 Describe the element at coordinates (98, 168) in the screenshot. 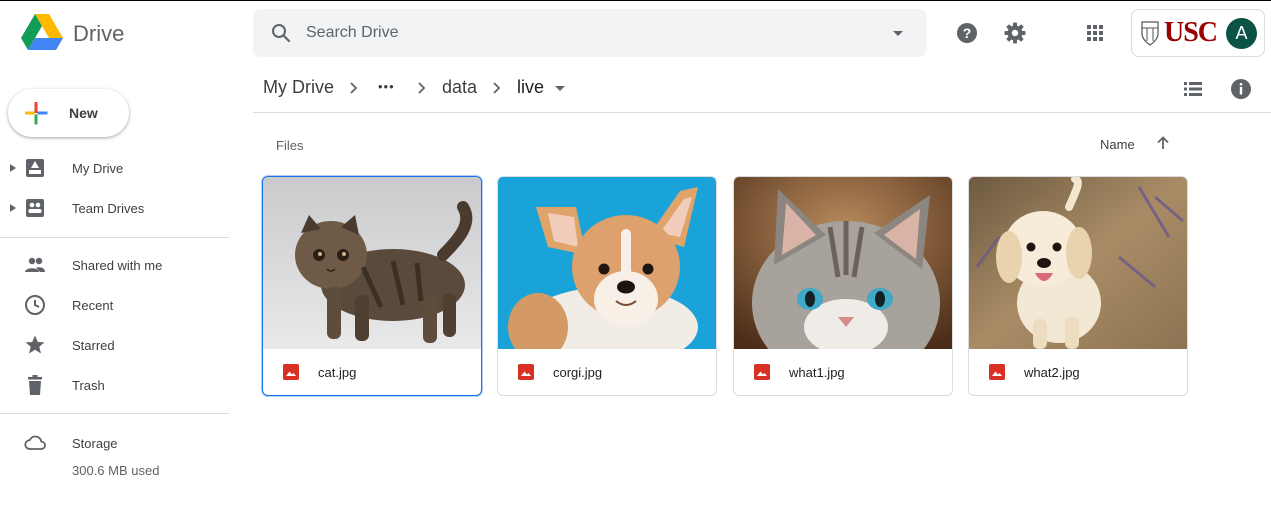

I see `sidebar-item-label: My Drive` at that location.